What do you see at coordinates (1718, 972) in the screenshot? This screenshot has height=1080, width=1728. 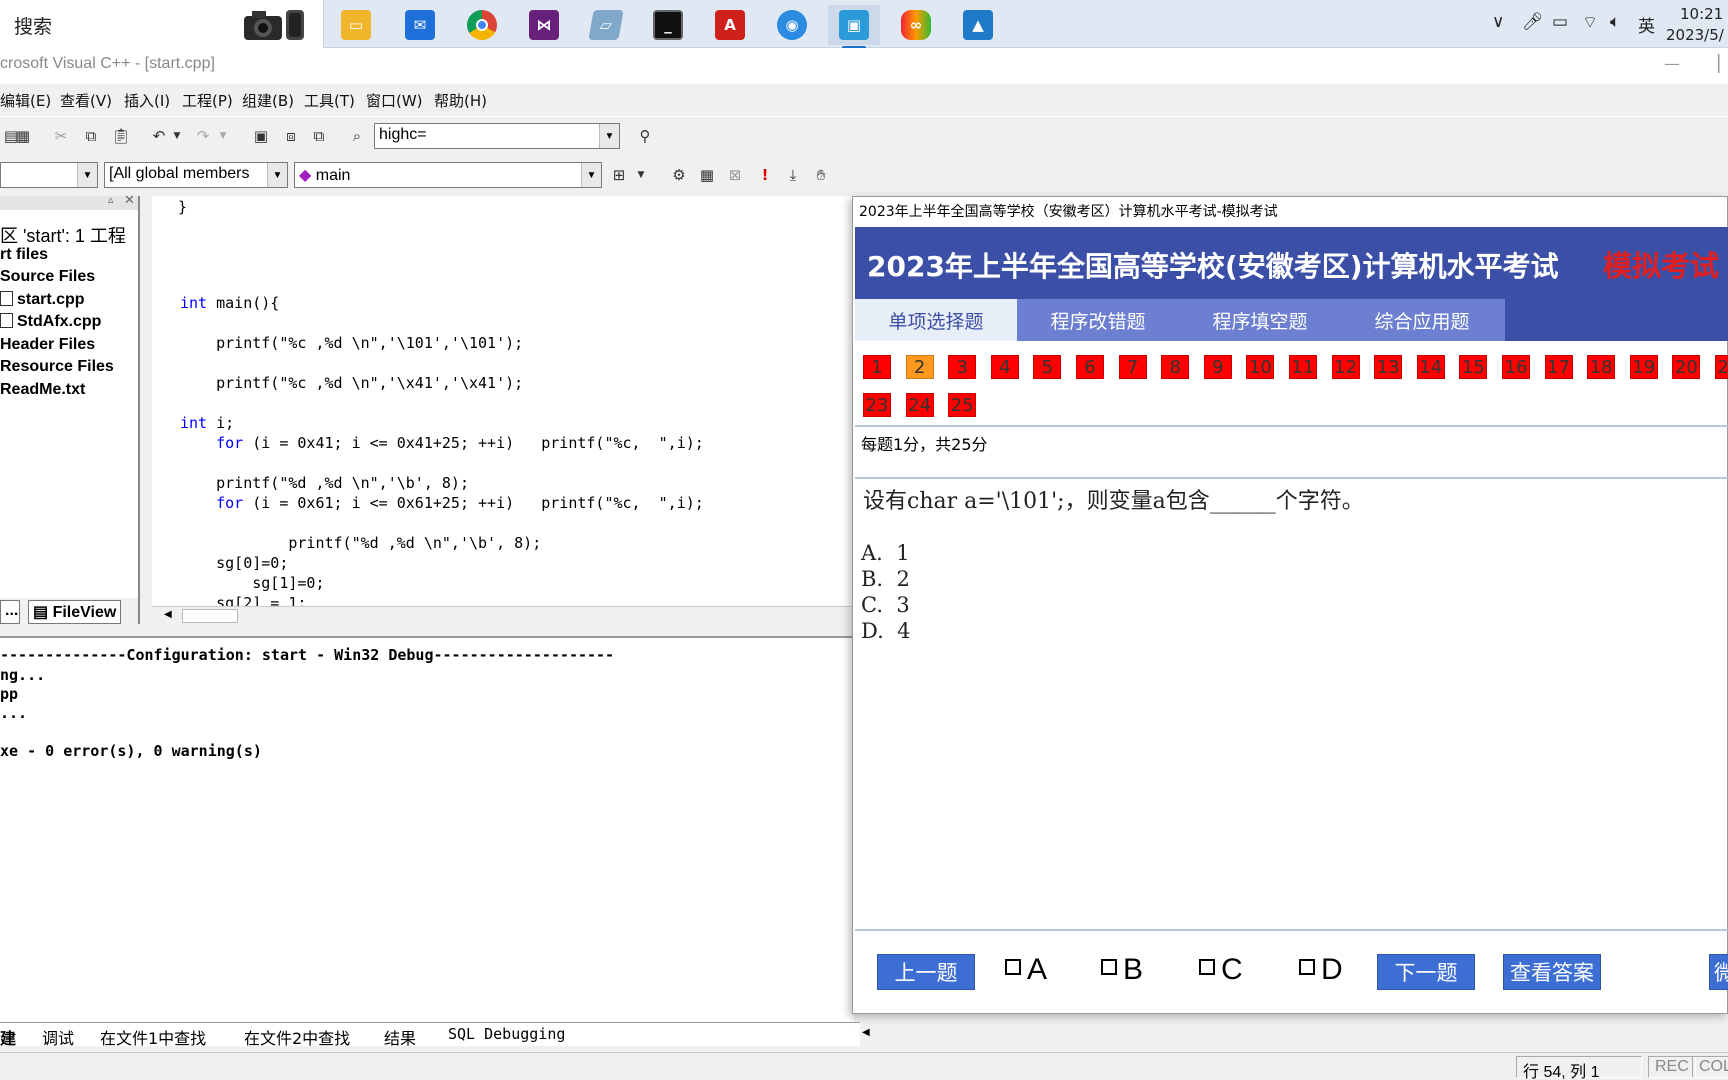 I see `cut-off-button: 微` at bounding box center [1718, 972].